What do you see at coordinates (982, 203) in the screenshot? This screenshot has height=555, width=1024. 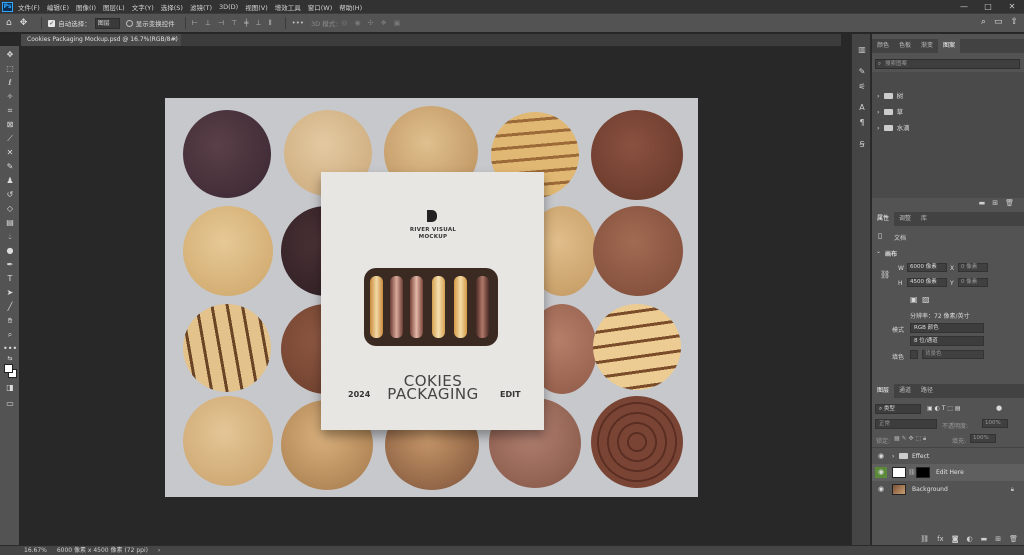 I see `new-group-icon: ▬` at bounding box center [982, 203].